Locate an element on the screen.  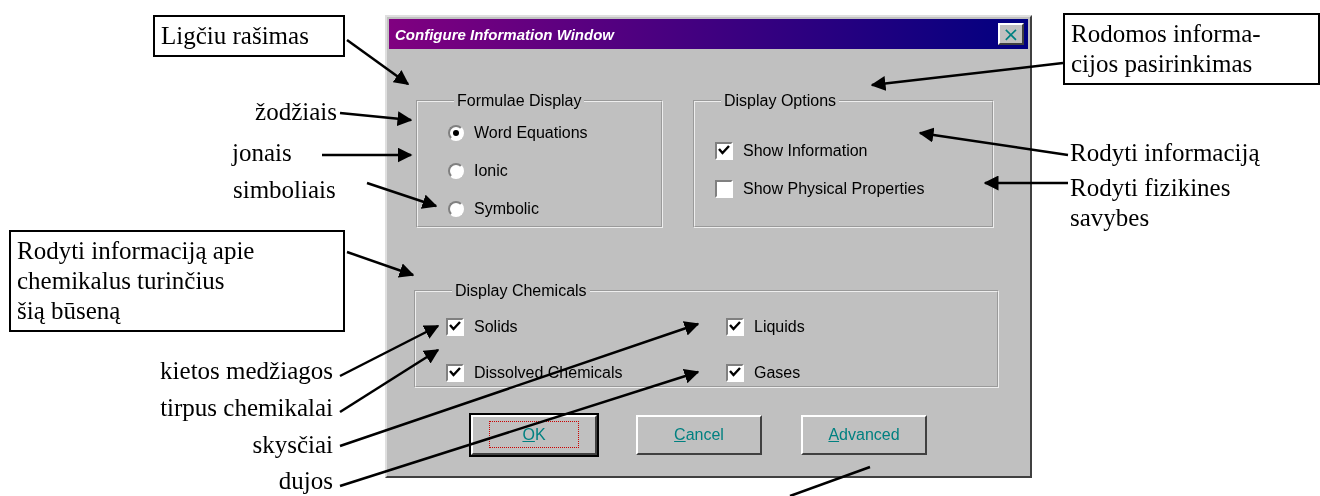
checkbox-label: Show Information is located at coordinates (805, 151).